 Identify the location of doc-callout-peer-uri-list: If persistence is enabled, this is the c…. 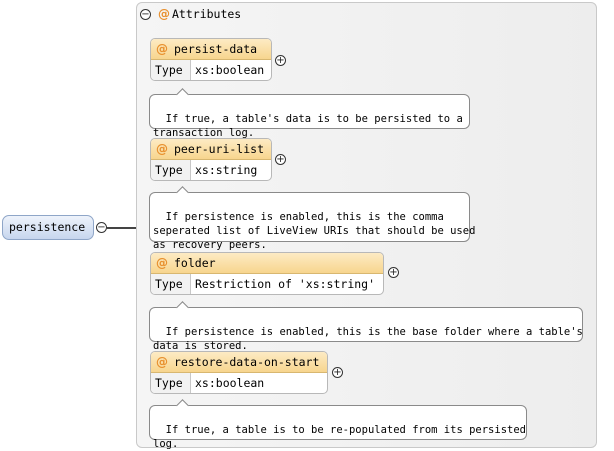
(312, 221).